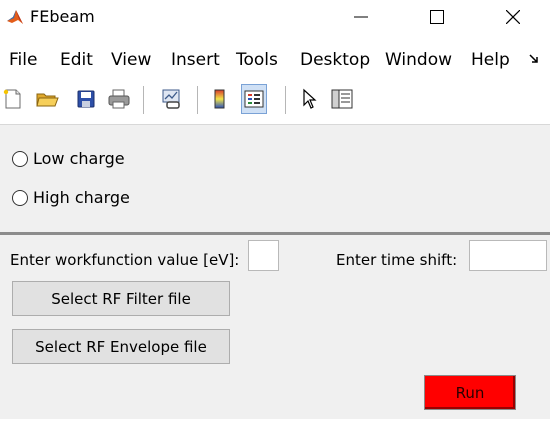  What do you see at coordinates (119, 99) in the screenshot?
I see `print-icon` at bounding box center [119, 99].